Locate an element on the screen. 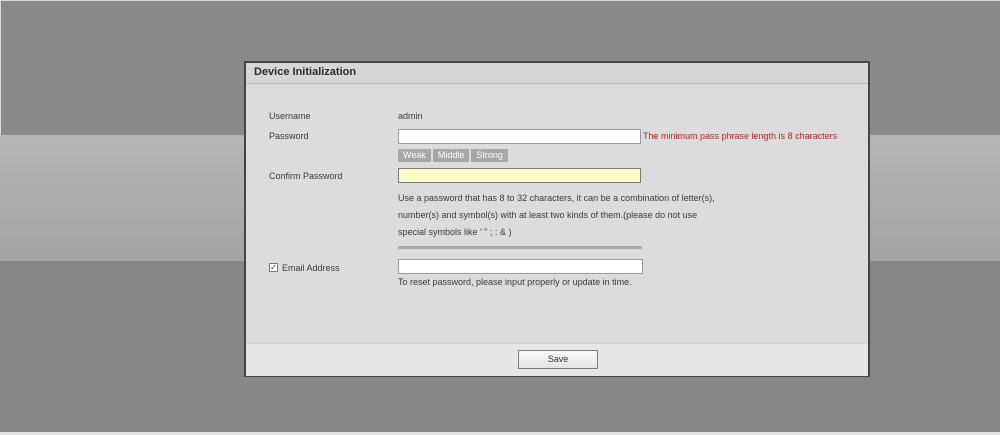  dialog-header: Device Initialization is located at coordinates (557, 73).